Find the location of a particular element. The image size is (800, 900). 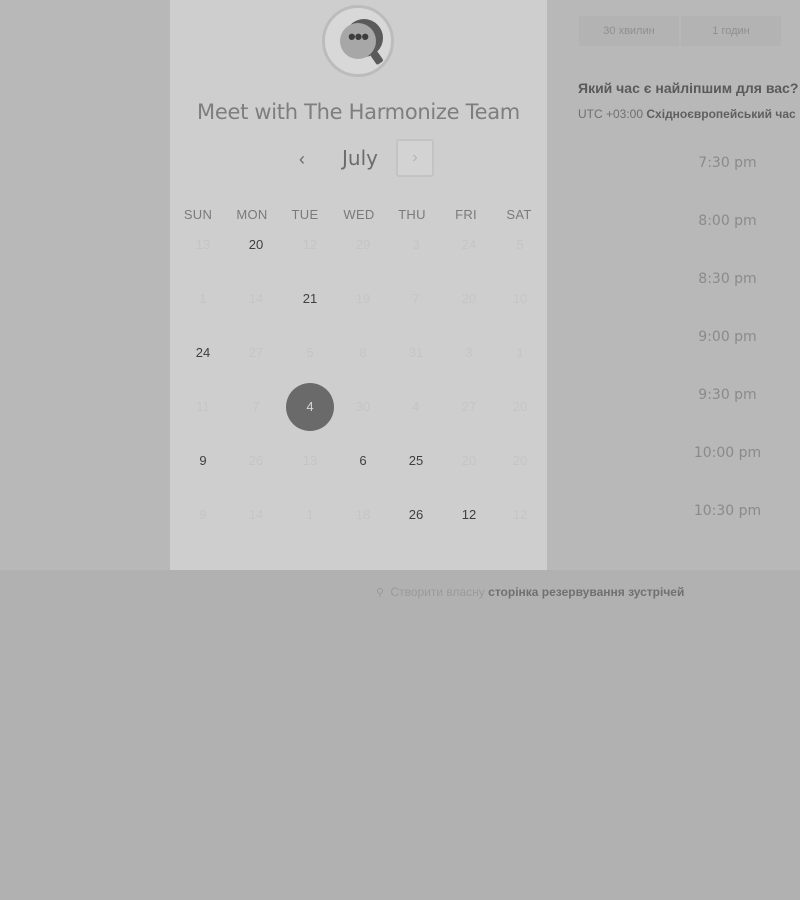

weekday-thu: THU is located at coordinates (412, 214).